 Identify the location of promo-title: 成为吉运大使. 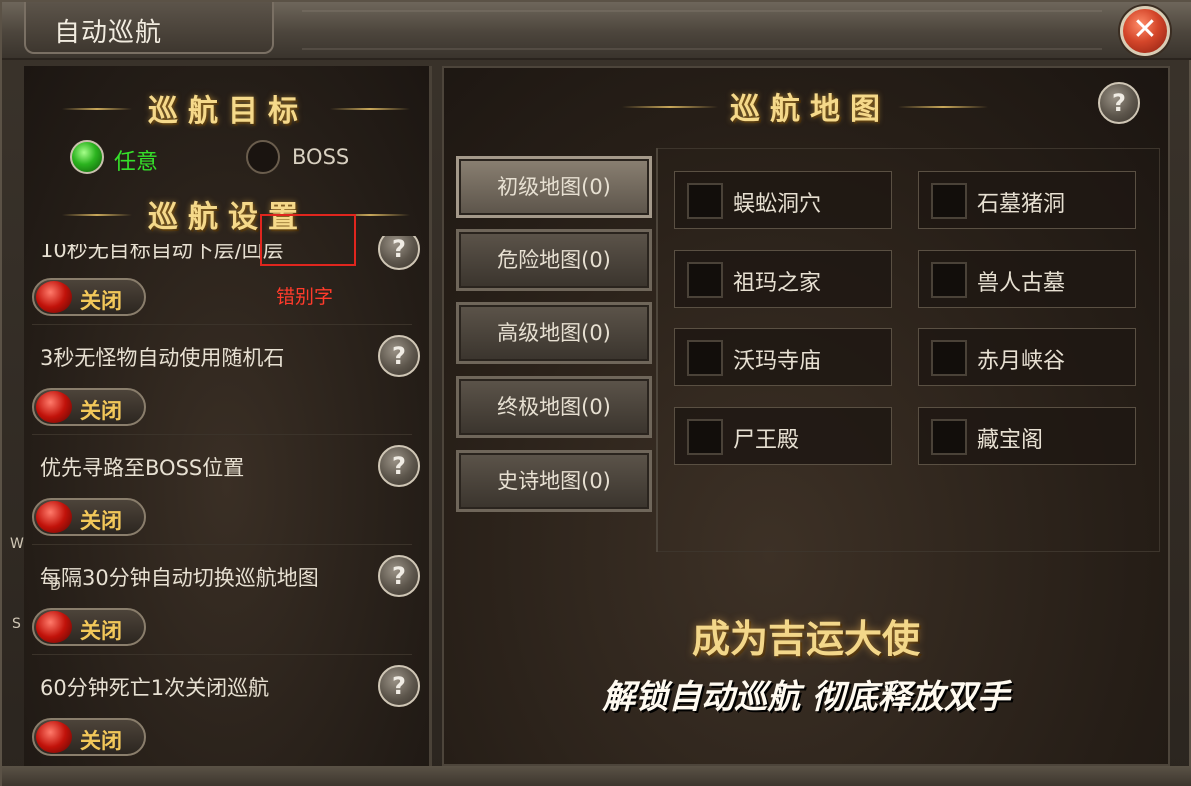
(805, 638).